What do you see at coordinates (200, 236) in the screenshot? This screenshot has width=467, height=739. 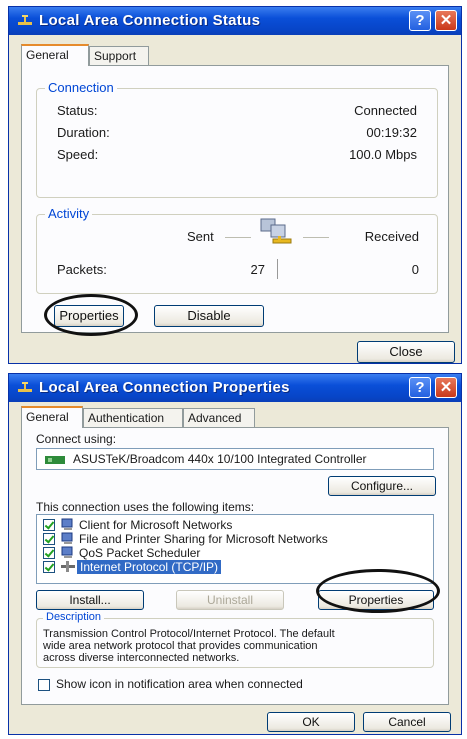 I see `sent-label: Sent` at bounding box center [200, 236].